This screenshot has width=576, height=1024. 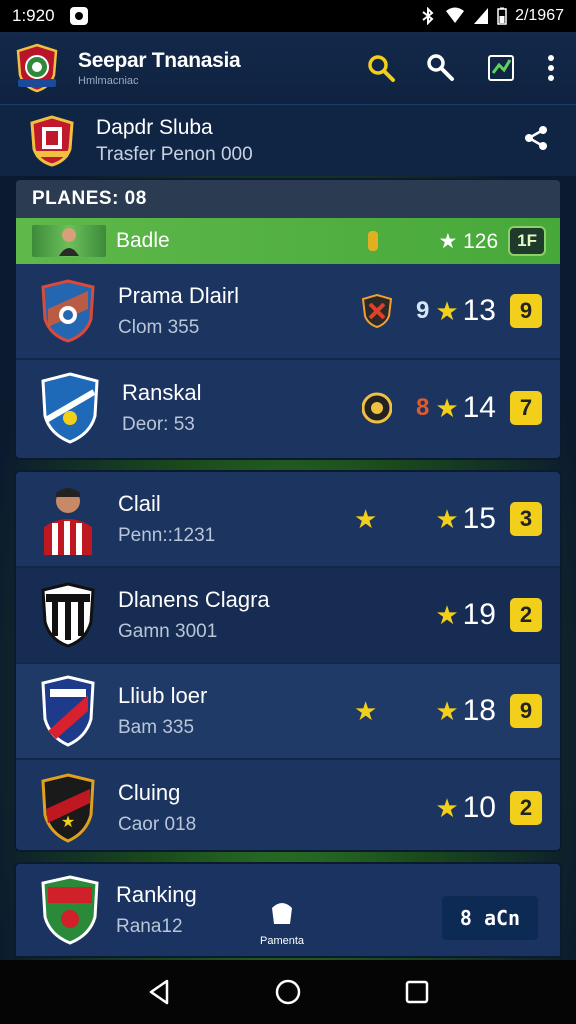 What do you see at coordinates (527, 241) in the screenshot?
I see `position-badge: 1F` at bounding box center [527, 241].